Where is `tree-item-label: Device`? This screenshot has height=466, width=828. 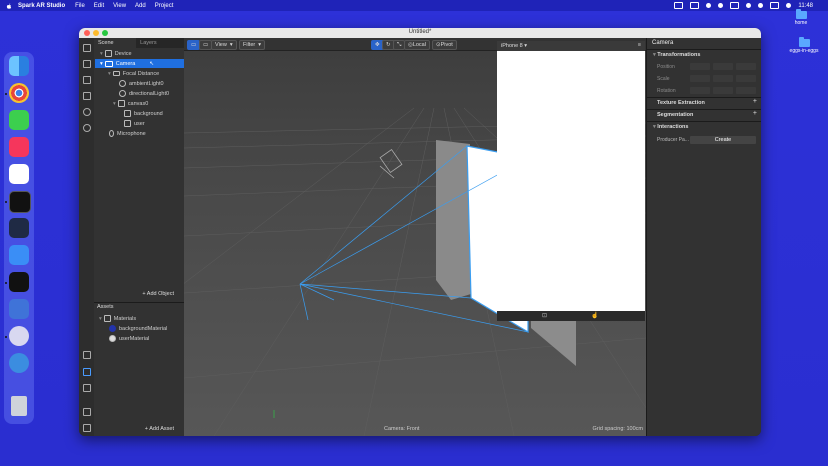 tree-item-label: Device is located at coordinates (123, 53).